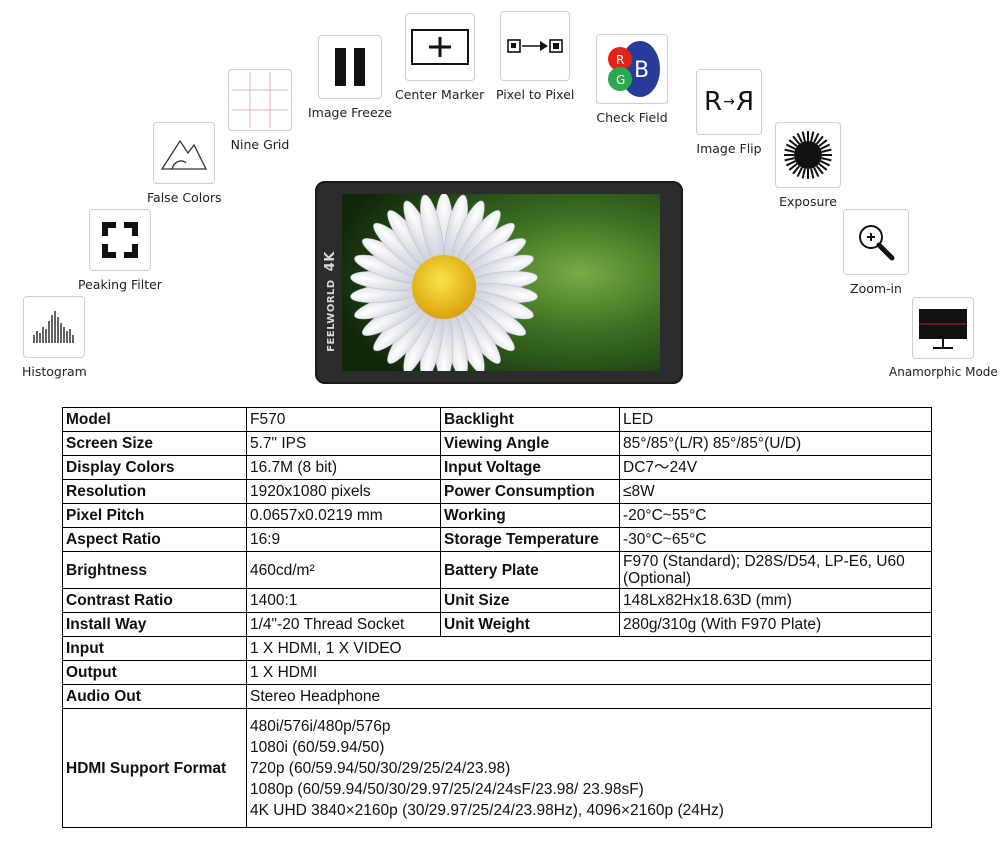 The image size is (1000, 856). Describe the element at coordinates (876, 288) in the screenshot. I see `feature-label: Zoom-in` at that location.